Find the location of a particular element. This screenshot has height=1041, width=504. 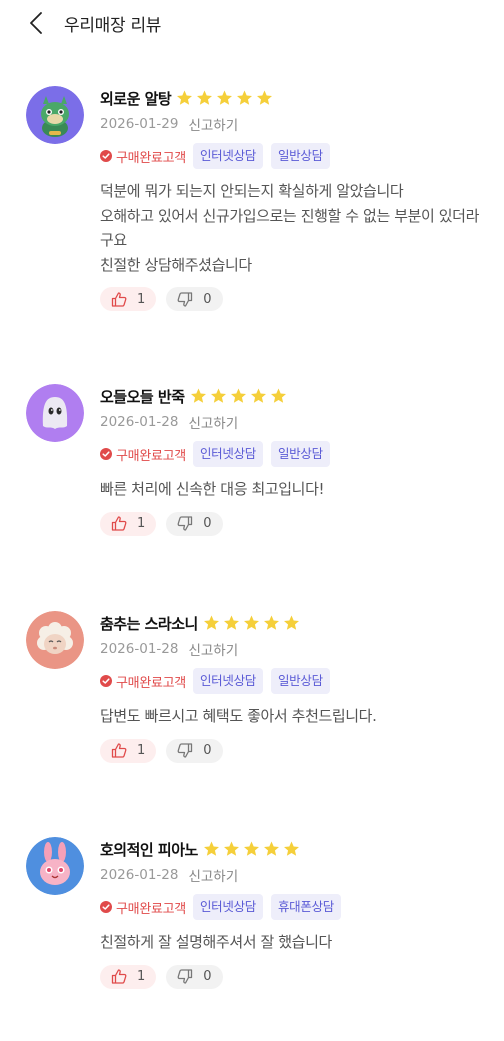

dough-ghost-avatar is located at coordinates (55, 413).